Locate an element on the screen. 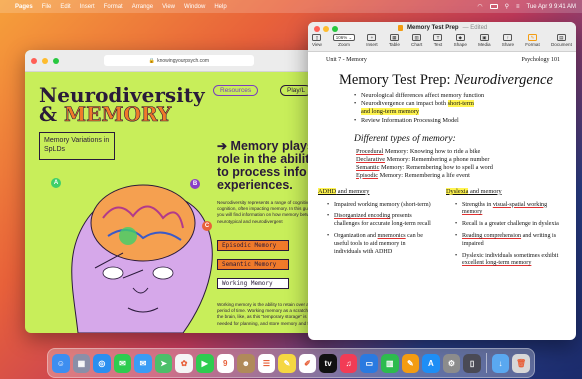 The image size is (582, 379). sidebar-icon: ▯ is located at coordinates (317, 37).